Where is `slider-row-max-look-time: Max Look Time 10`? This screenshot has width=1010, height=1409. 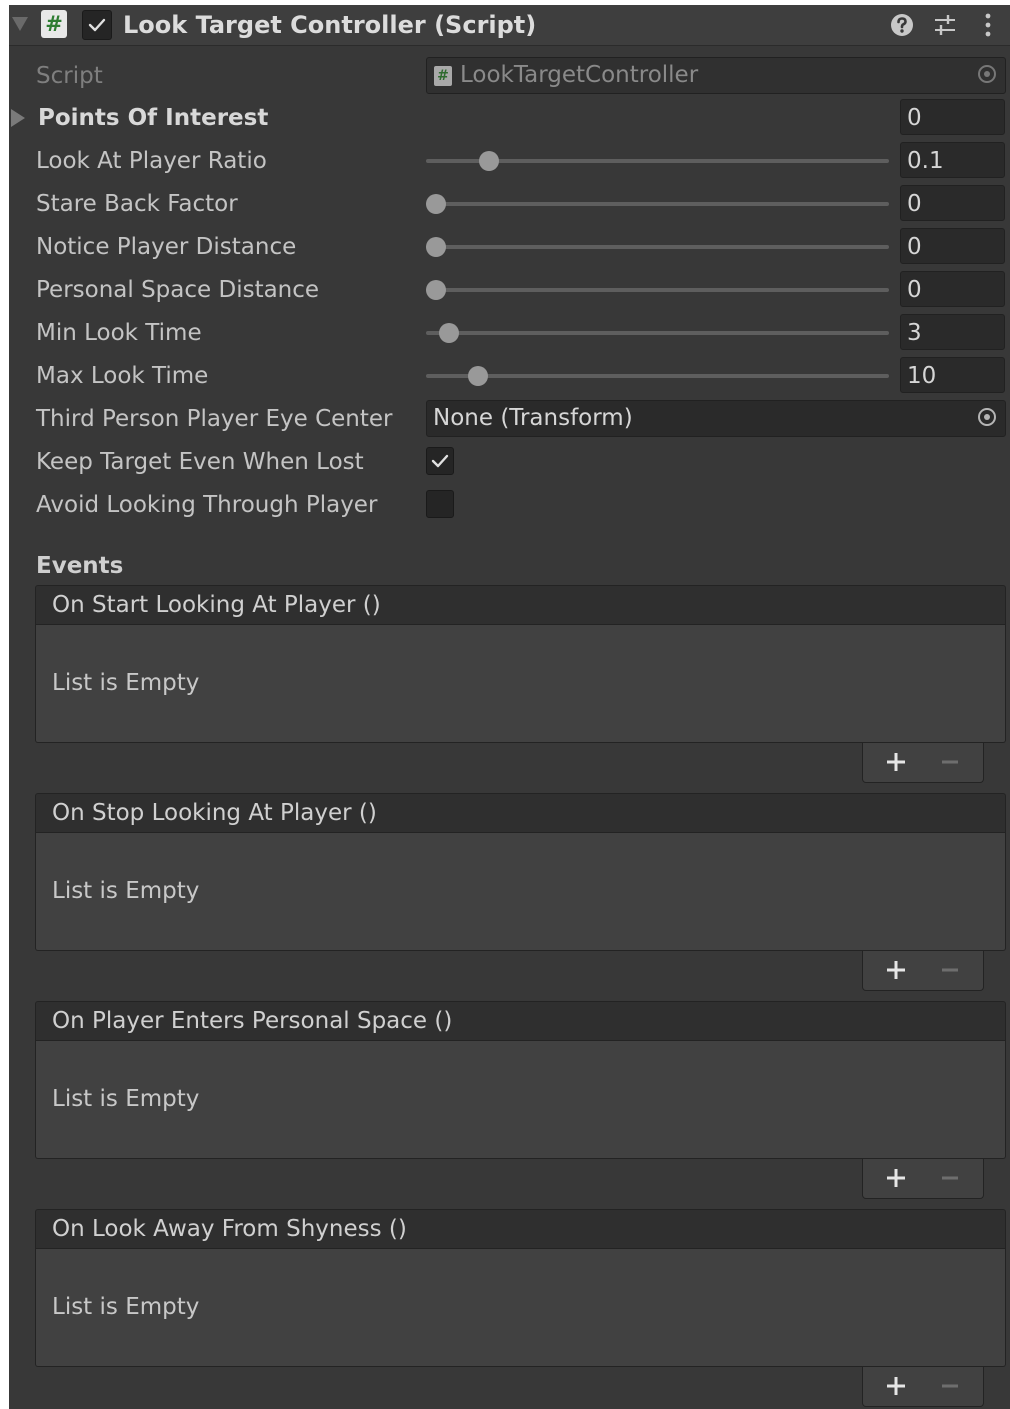 slider-row-max-look-time: Max Look Time 10 is located at coordinates (509, 376).